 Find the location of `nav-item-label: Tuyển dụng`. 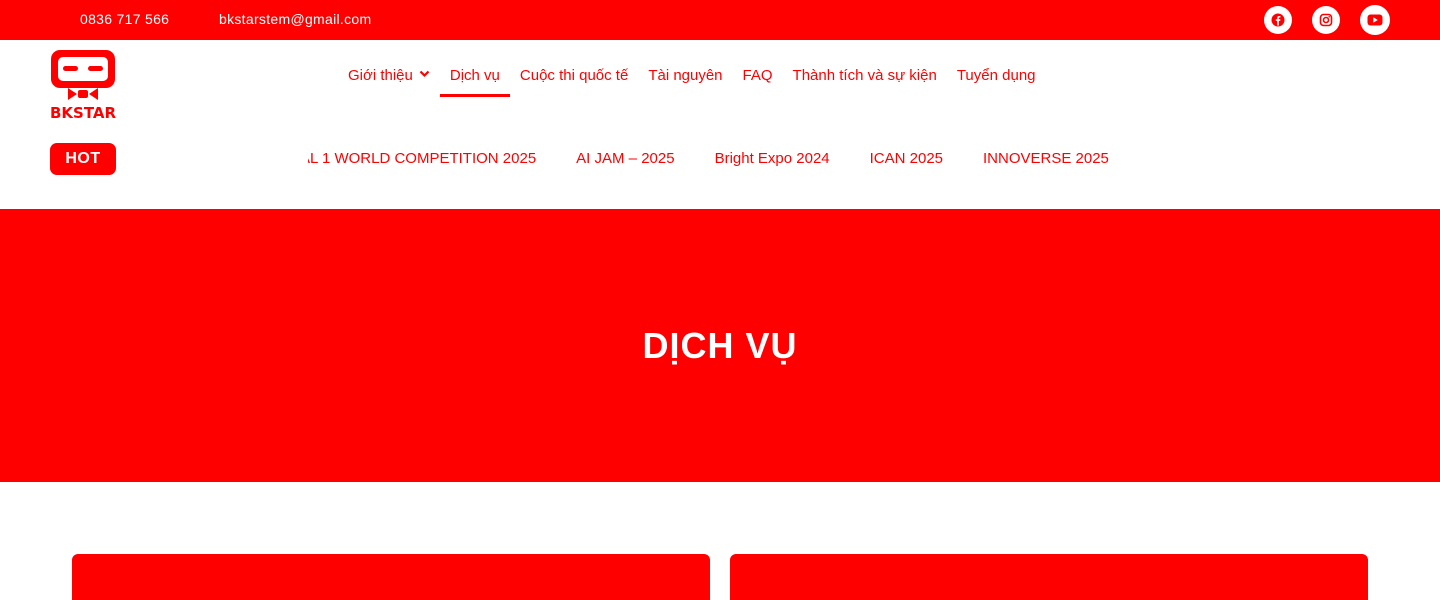

nav-item-label: Tuyển dụng is located at coordinates (996, 75).